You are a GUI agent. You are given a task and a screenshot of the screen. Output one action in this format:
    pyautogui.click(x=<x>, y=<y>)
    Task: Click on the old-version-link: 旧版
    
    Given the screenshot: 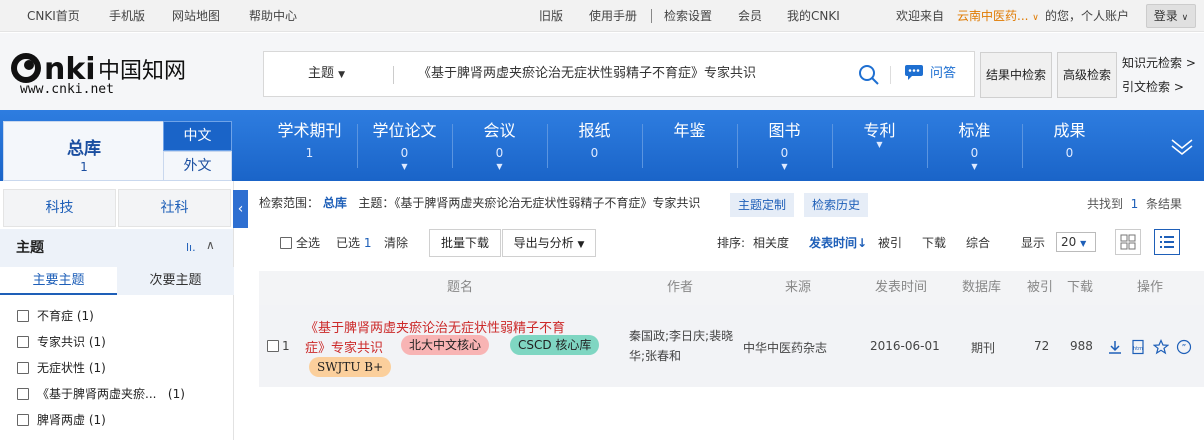 What is the action you would take?
    pyautogui.click(x=551, y=16)
    